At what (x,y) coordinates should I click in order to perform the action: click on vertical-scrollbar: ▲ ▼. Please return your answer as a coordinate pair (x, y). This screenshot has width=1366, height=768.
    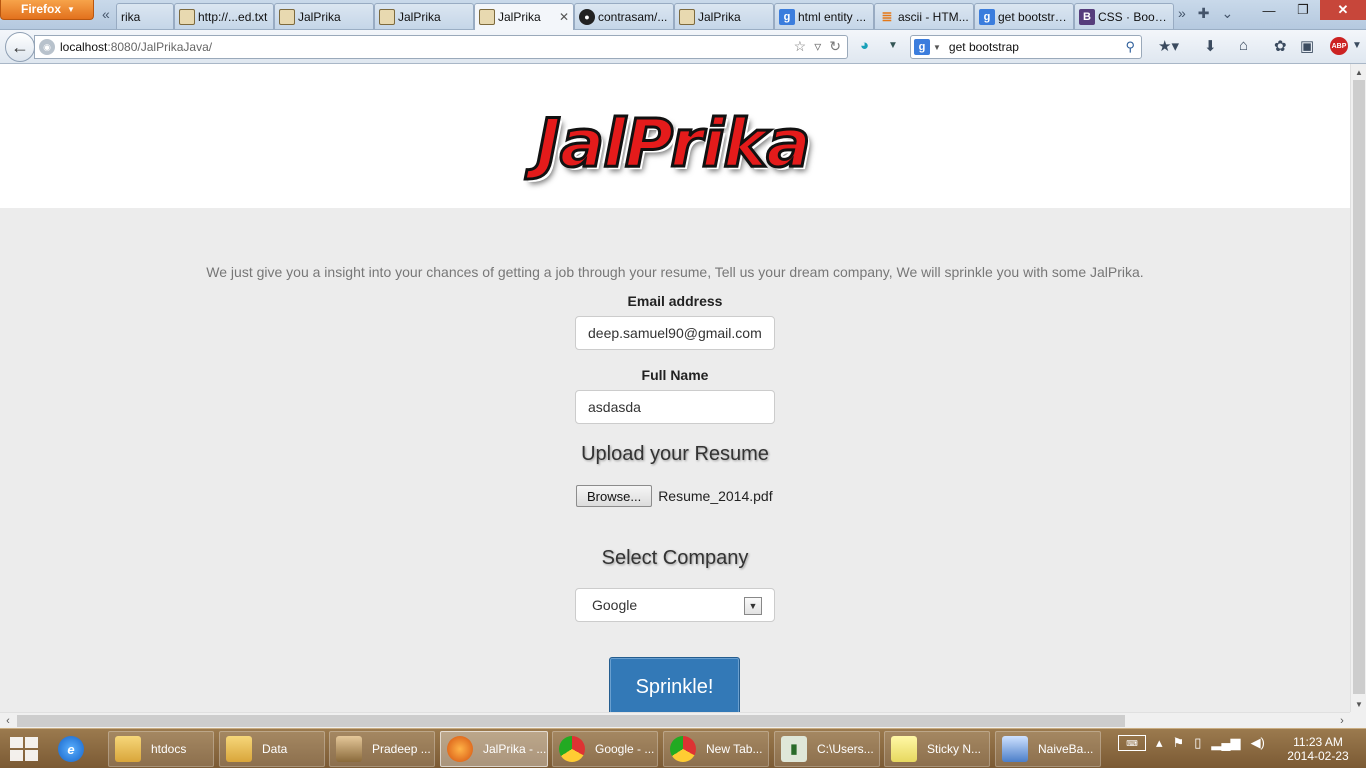
    Looking at the image, I should click on (1358, 388).